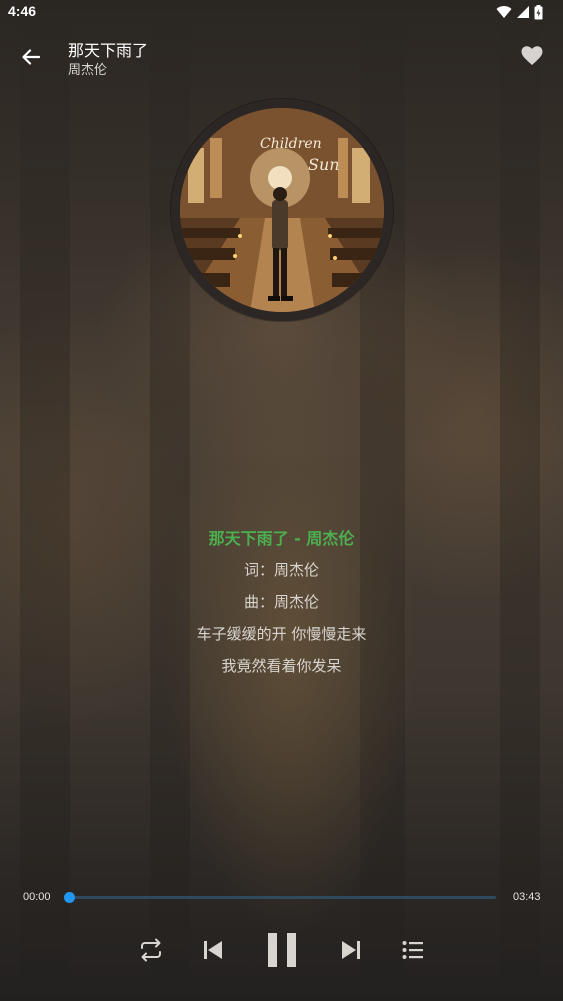 The width and height of the screenshot is (563, 1001). I want to click on status-time: 4:46, so click(22, 11).